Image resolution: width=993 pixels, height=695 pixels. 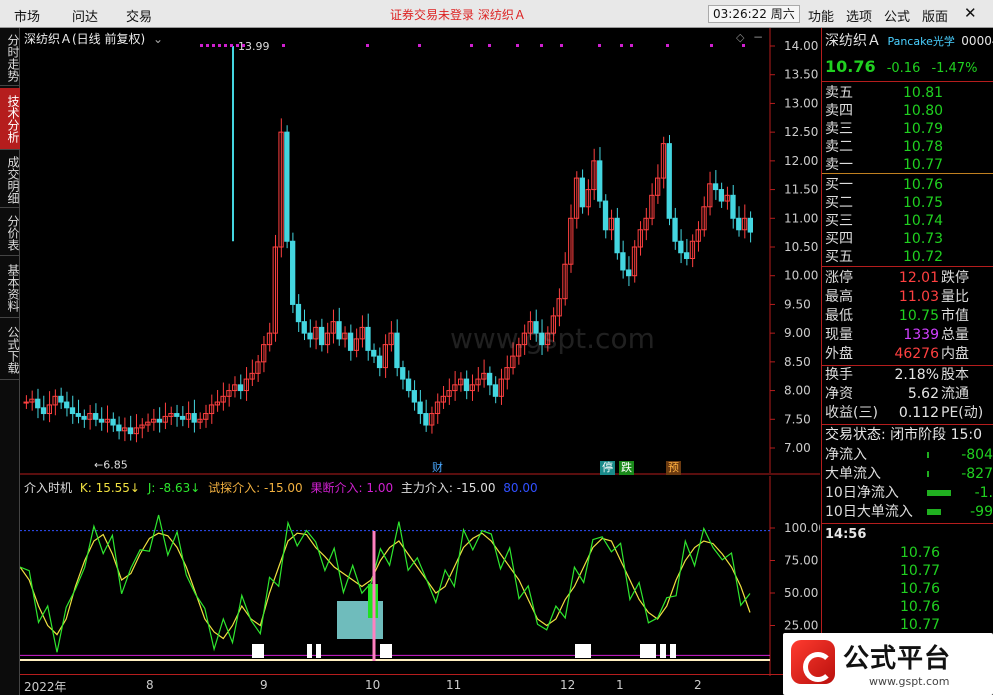 What do you see at coordinates (801, 190) in the screenshot?
I see `y-tick-label: 11.50` at bounding box center [801, 190].